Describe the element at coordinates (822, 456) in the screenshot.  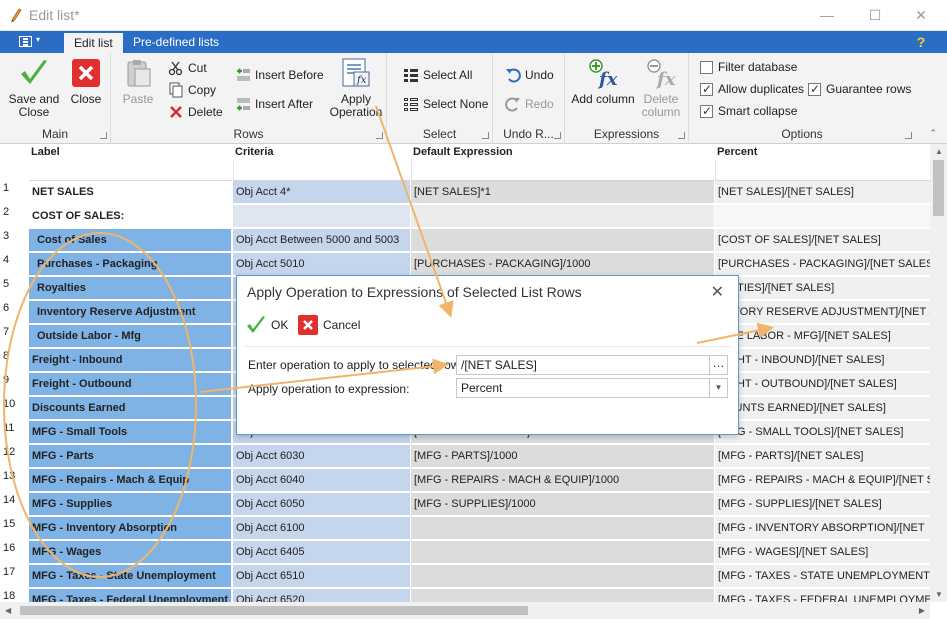
I see `cell-percent: [MFG - PARTS]/[NET SALES]` at that location.